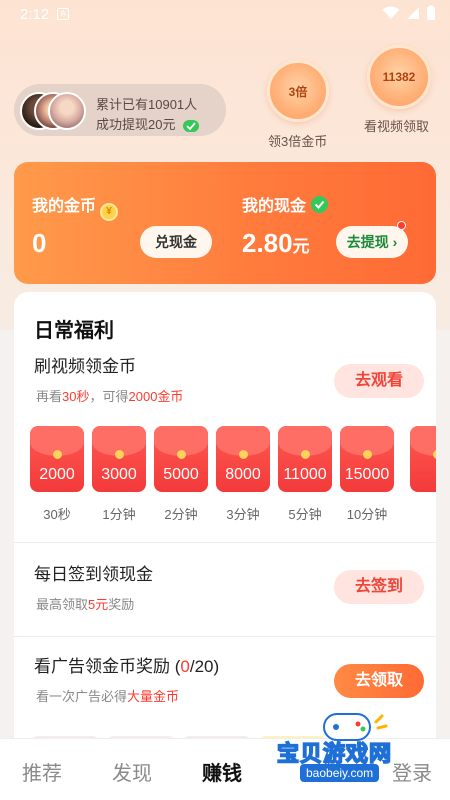 The width and height of the screenshot is (450, 800). Describe the element at coordinates (225, 223) in the screenshot. I see `wallet-card: 我的金币 ¥ 0 兑现金 我的现金 2.80元 去提现 ›` at that location.